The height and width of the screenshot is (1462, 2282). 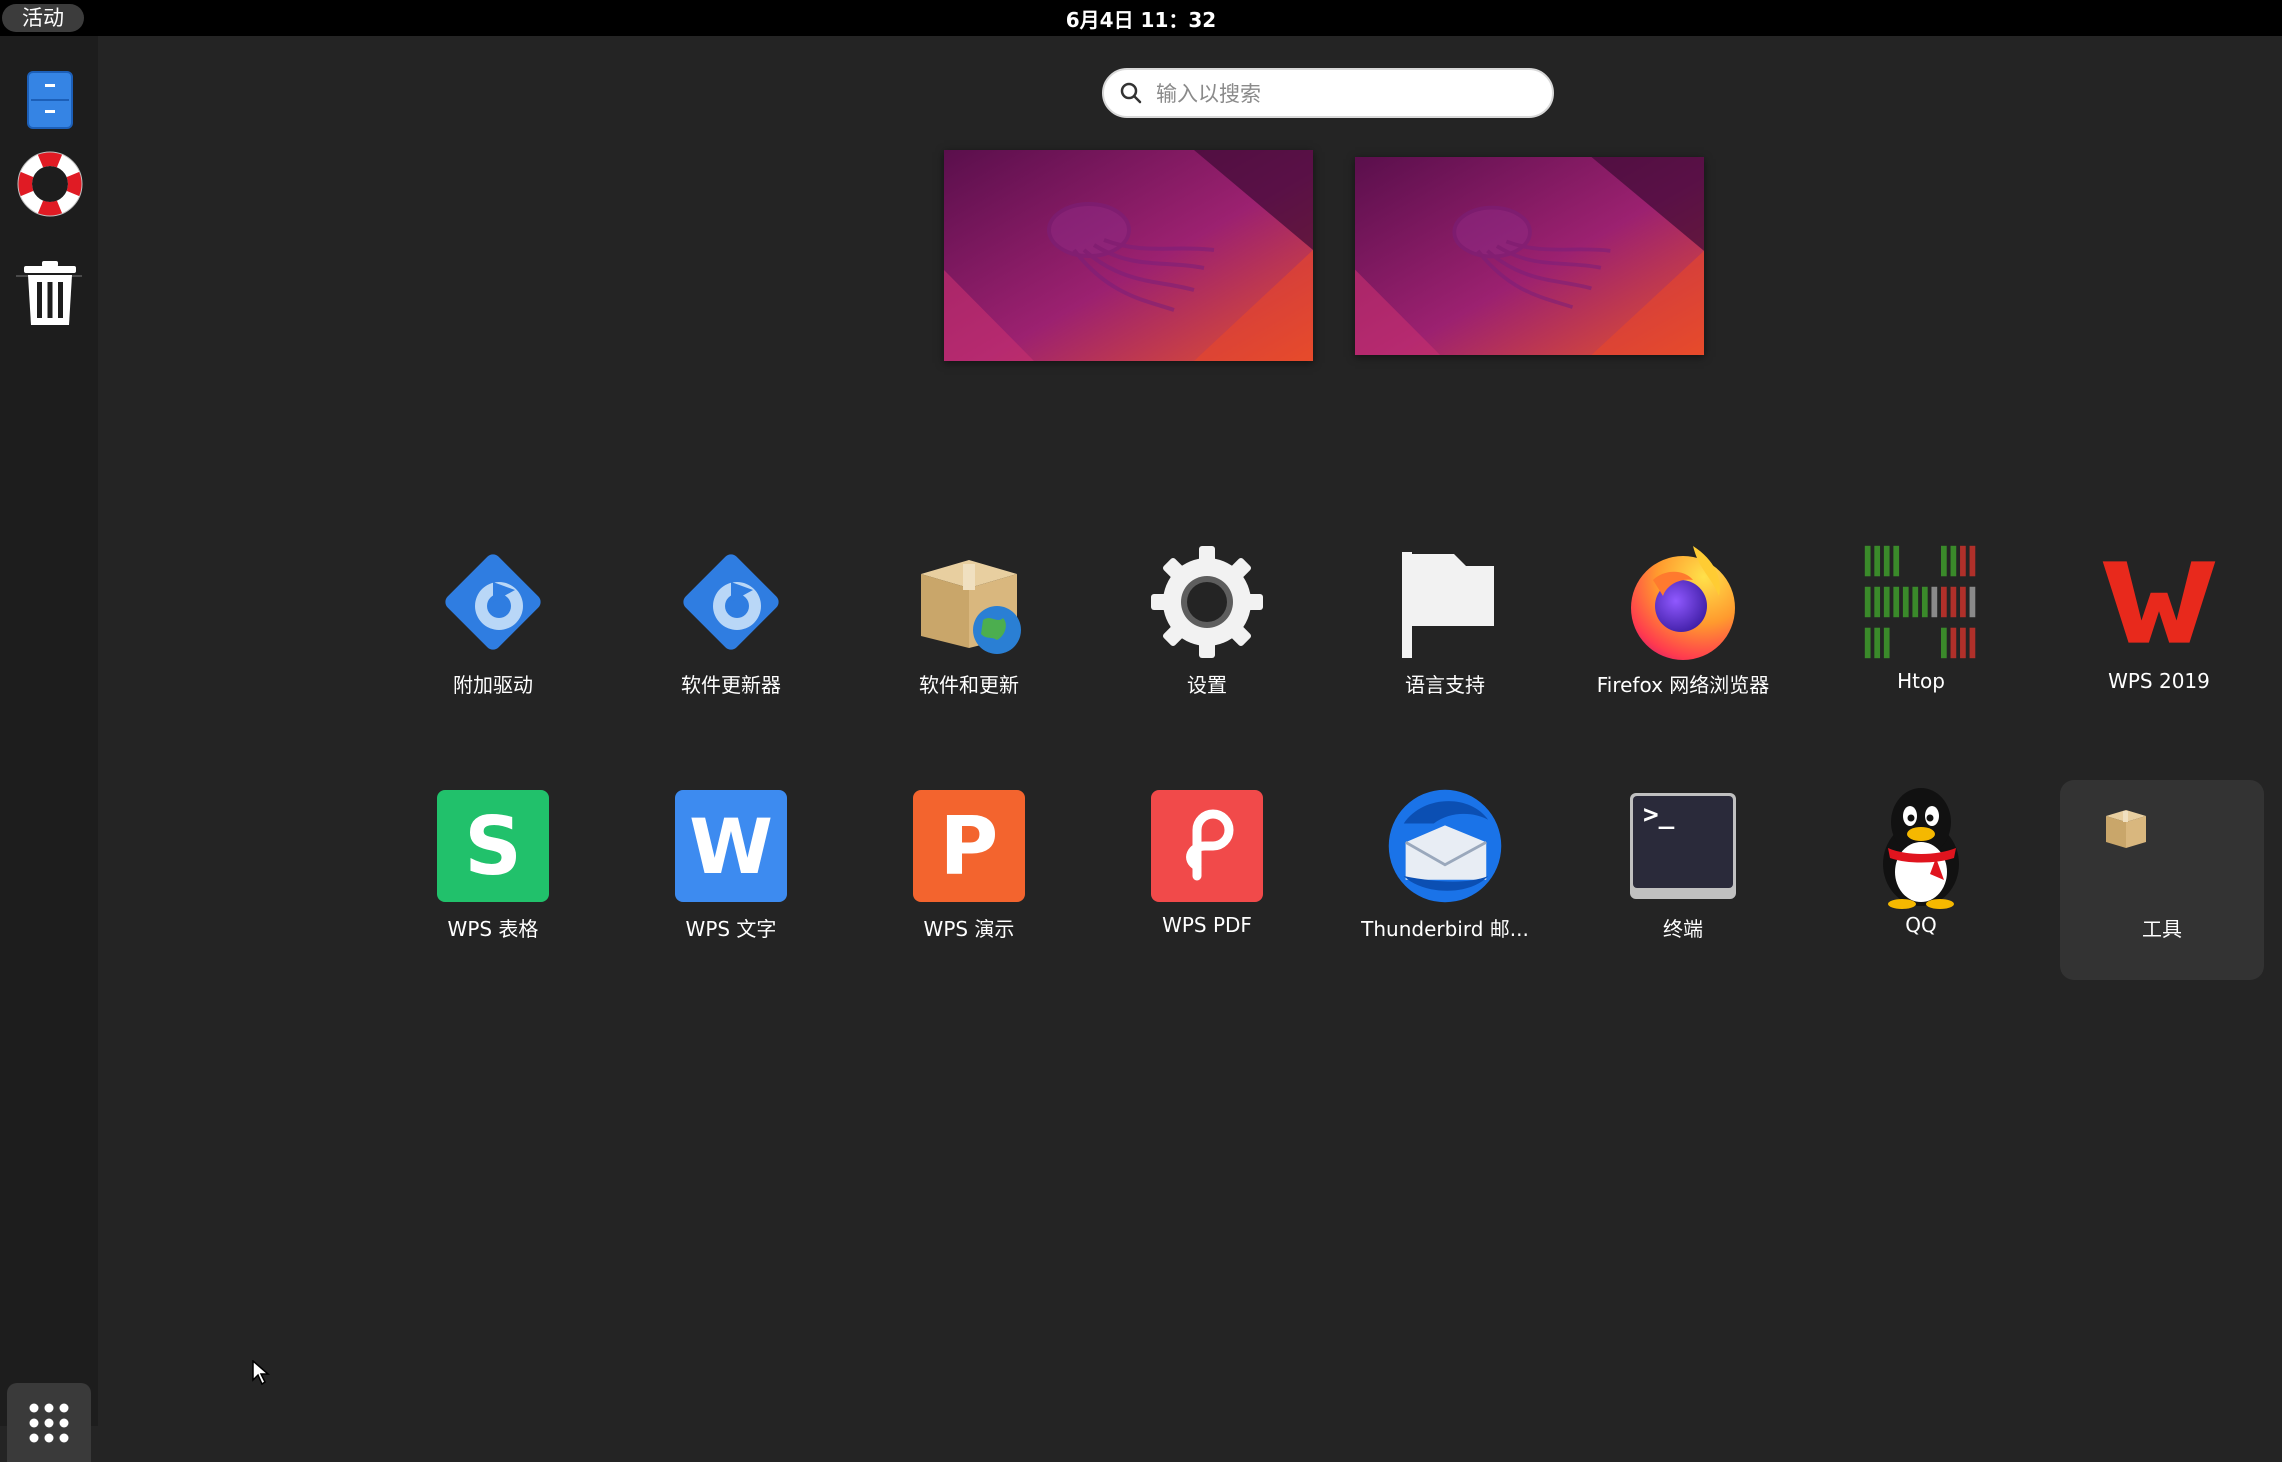 I want to click on clock: 6月4日 11：32, so click(x=1141, y=18).